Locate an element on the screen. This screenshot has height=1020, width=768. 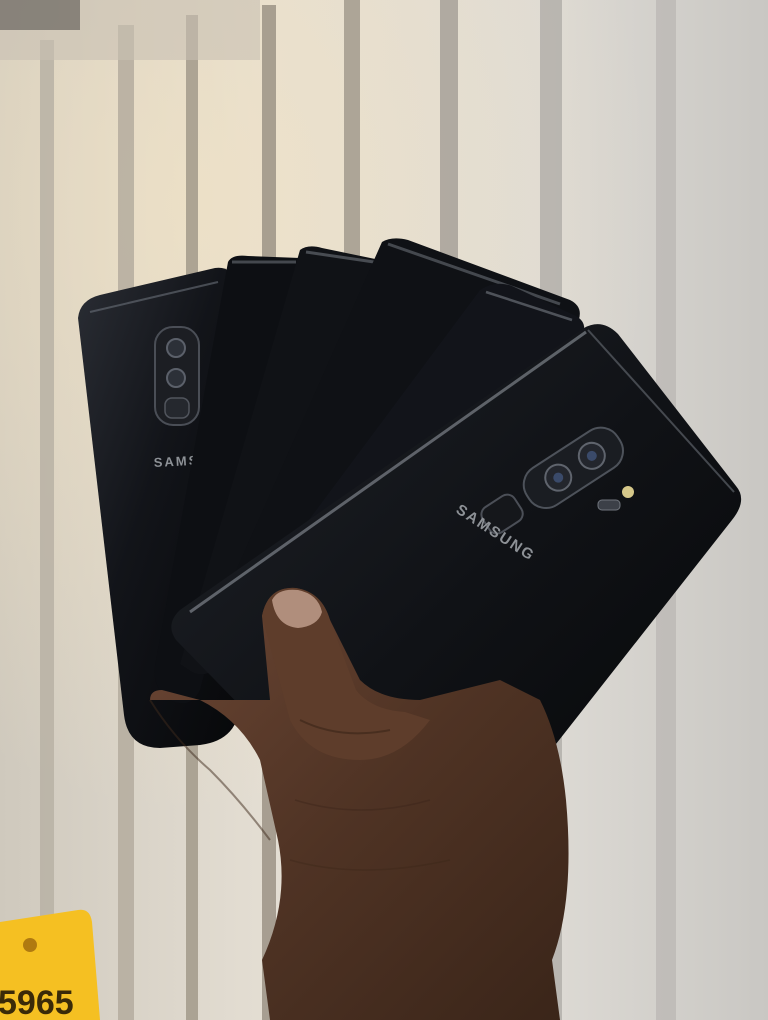
price-tag: 5965 is located at coordinates (50, 964).